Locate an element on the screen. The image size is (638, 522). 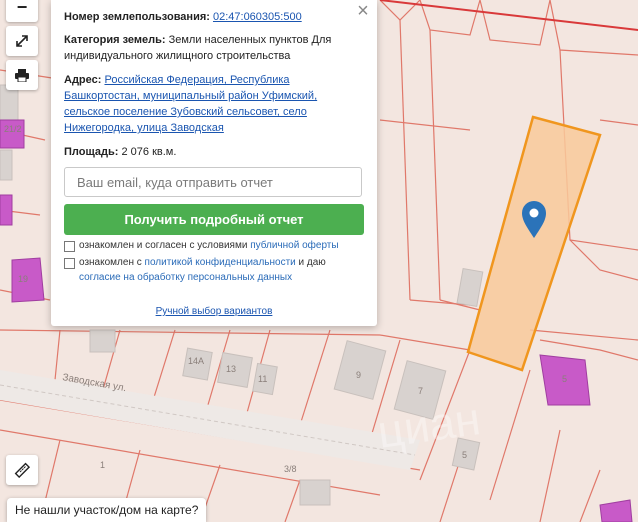
map-lot-label: 3/8 is located at coordinates (290, 469).